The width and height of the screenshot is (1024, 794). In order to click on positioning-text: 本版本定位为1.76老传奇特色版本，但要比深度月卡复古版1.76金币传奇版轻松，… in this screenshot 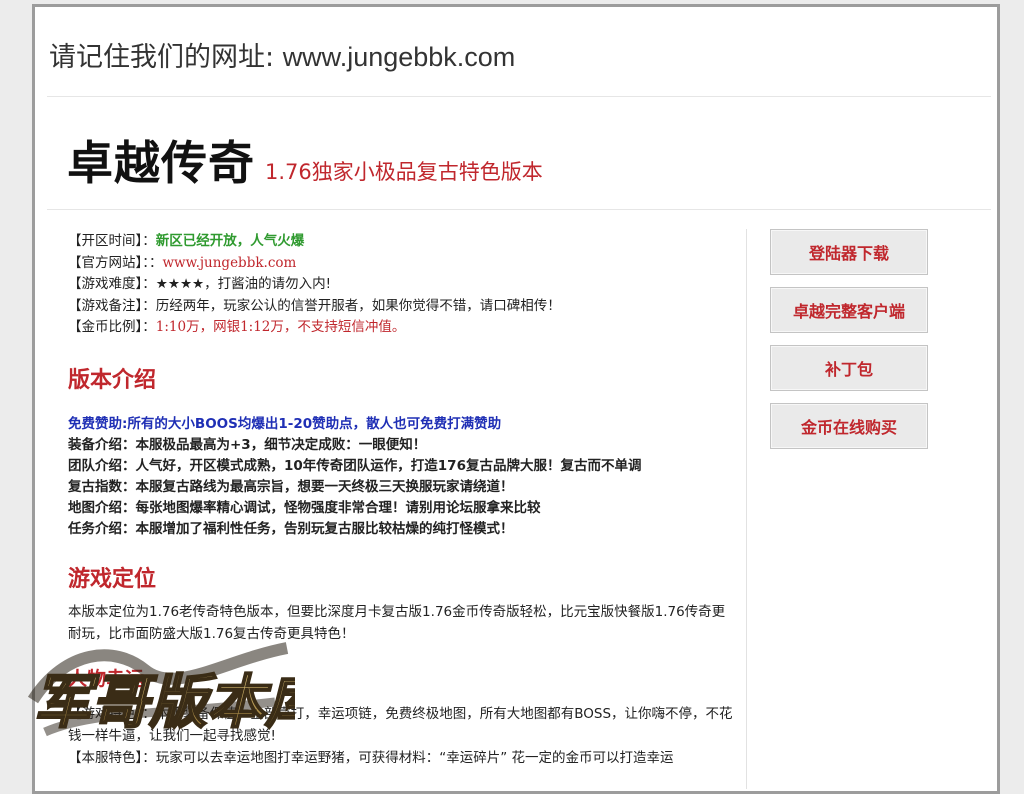, I will do `click(397, 623)`.